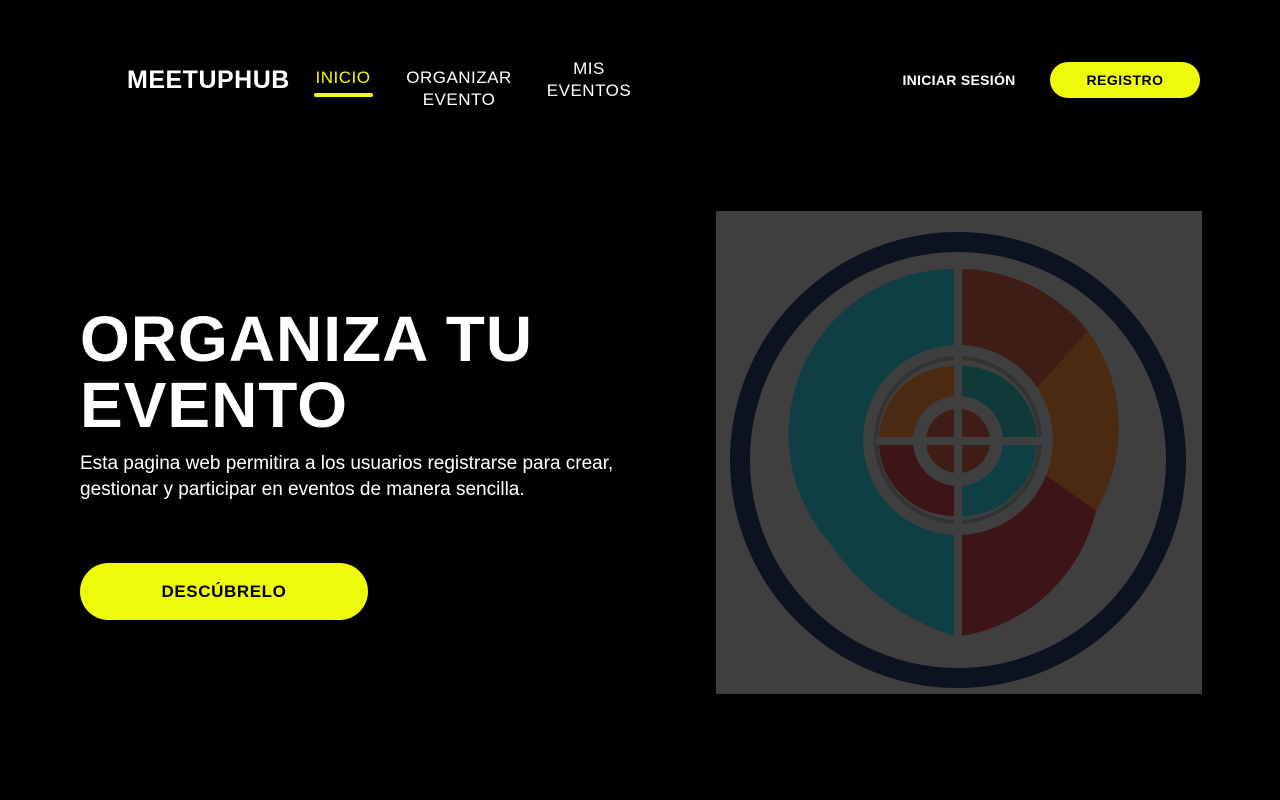 The height and width of the screenshot is (800, 1280). Describe the element at coordinates (1125, 80) in the screenshot. I see `register-button: REGISTRO` at that location.